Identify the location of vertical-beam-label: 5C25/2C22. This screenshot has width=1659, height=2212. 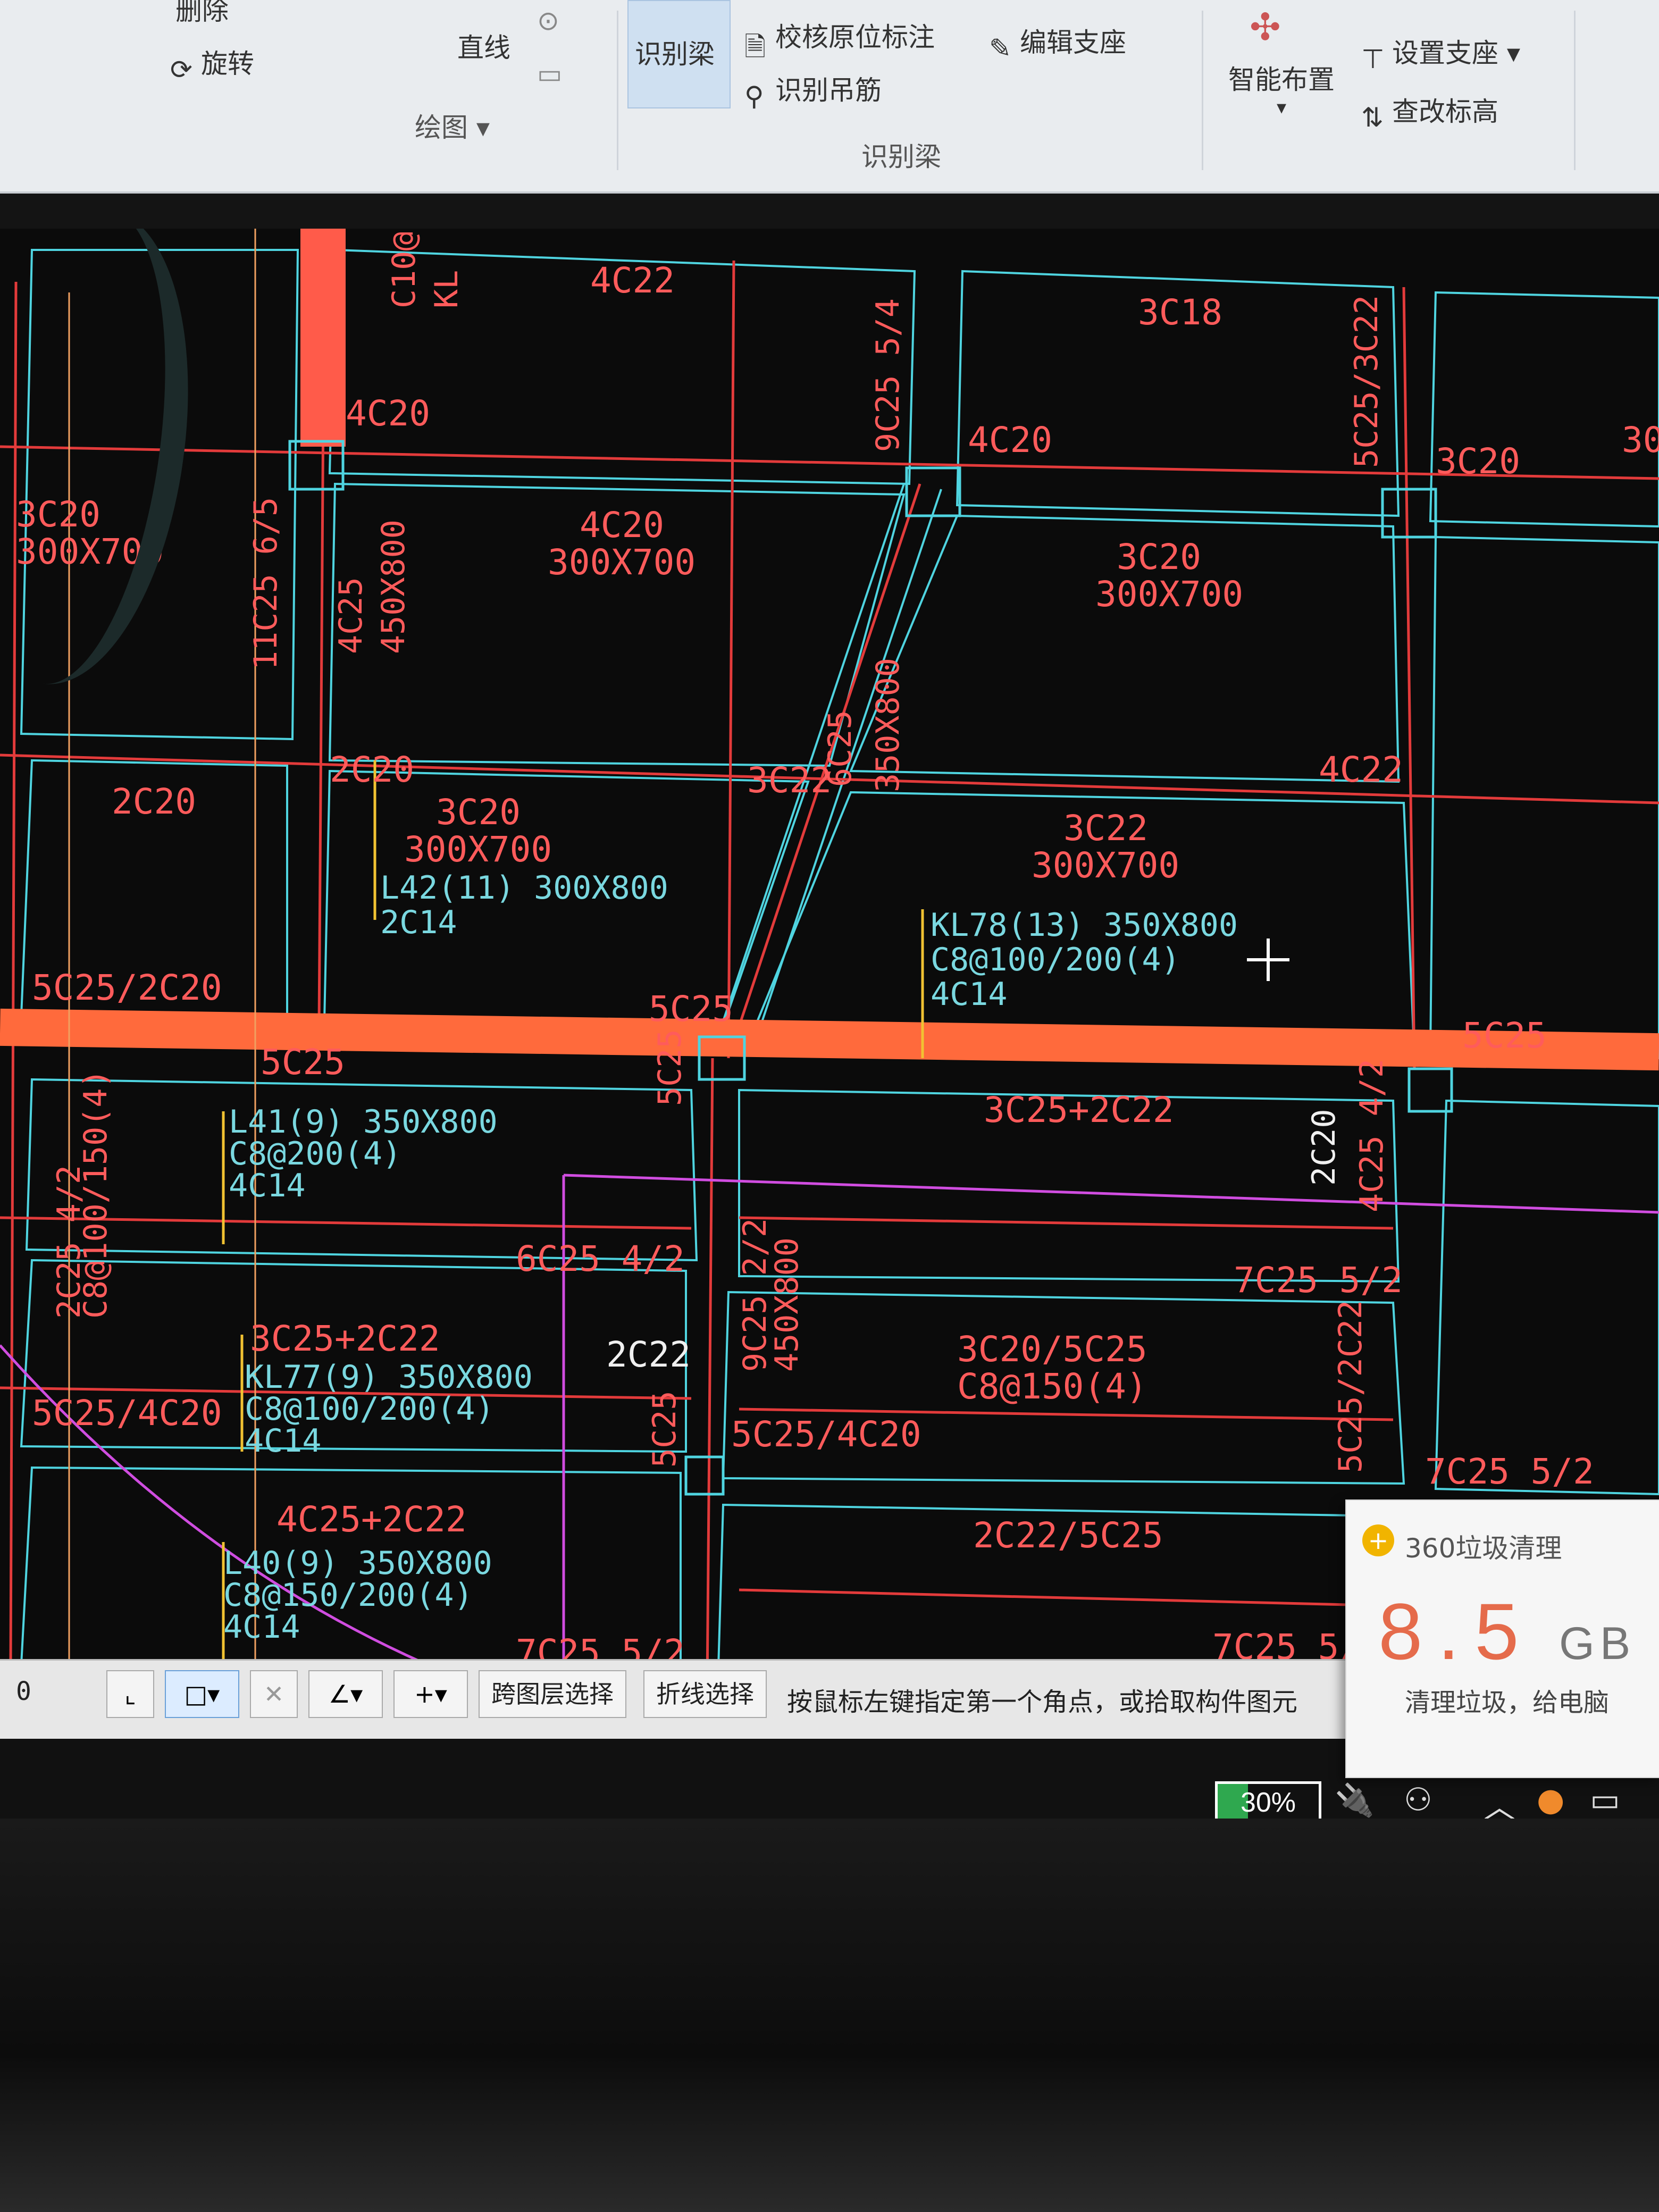
(1350, 1386).